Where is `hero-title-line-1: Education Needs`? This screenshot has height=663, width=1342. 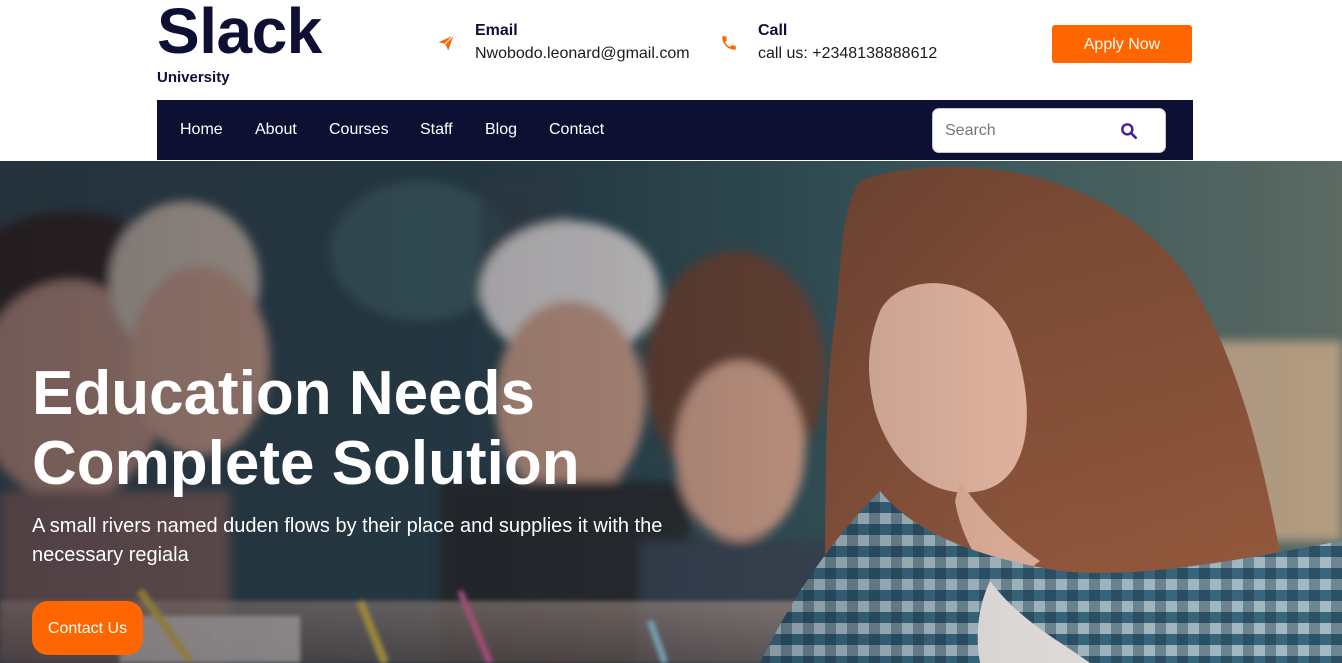 hero-title-line-1: Education Needs is located at coordinates (283, 393).